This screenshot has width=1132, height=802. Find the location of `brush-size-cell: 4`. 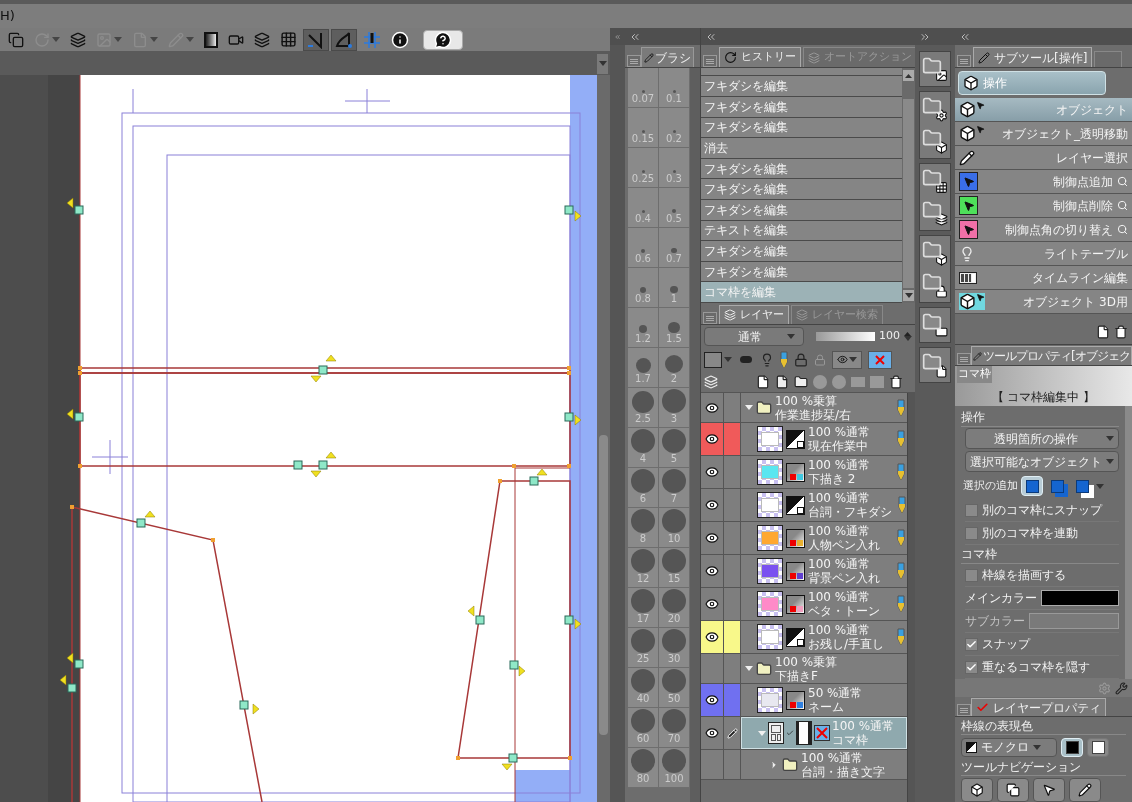

brush-size-cell: 4 is located at coordinates (643, 448).